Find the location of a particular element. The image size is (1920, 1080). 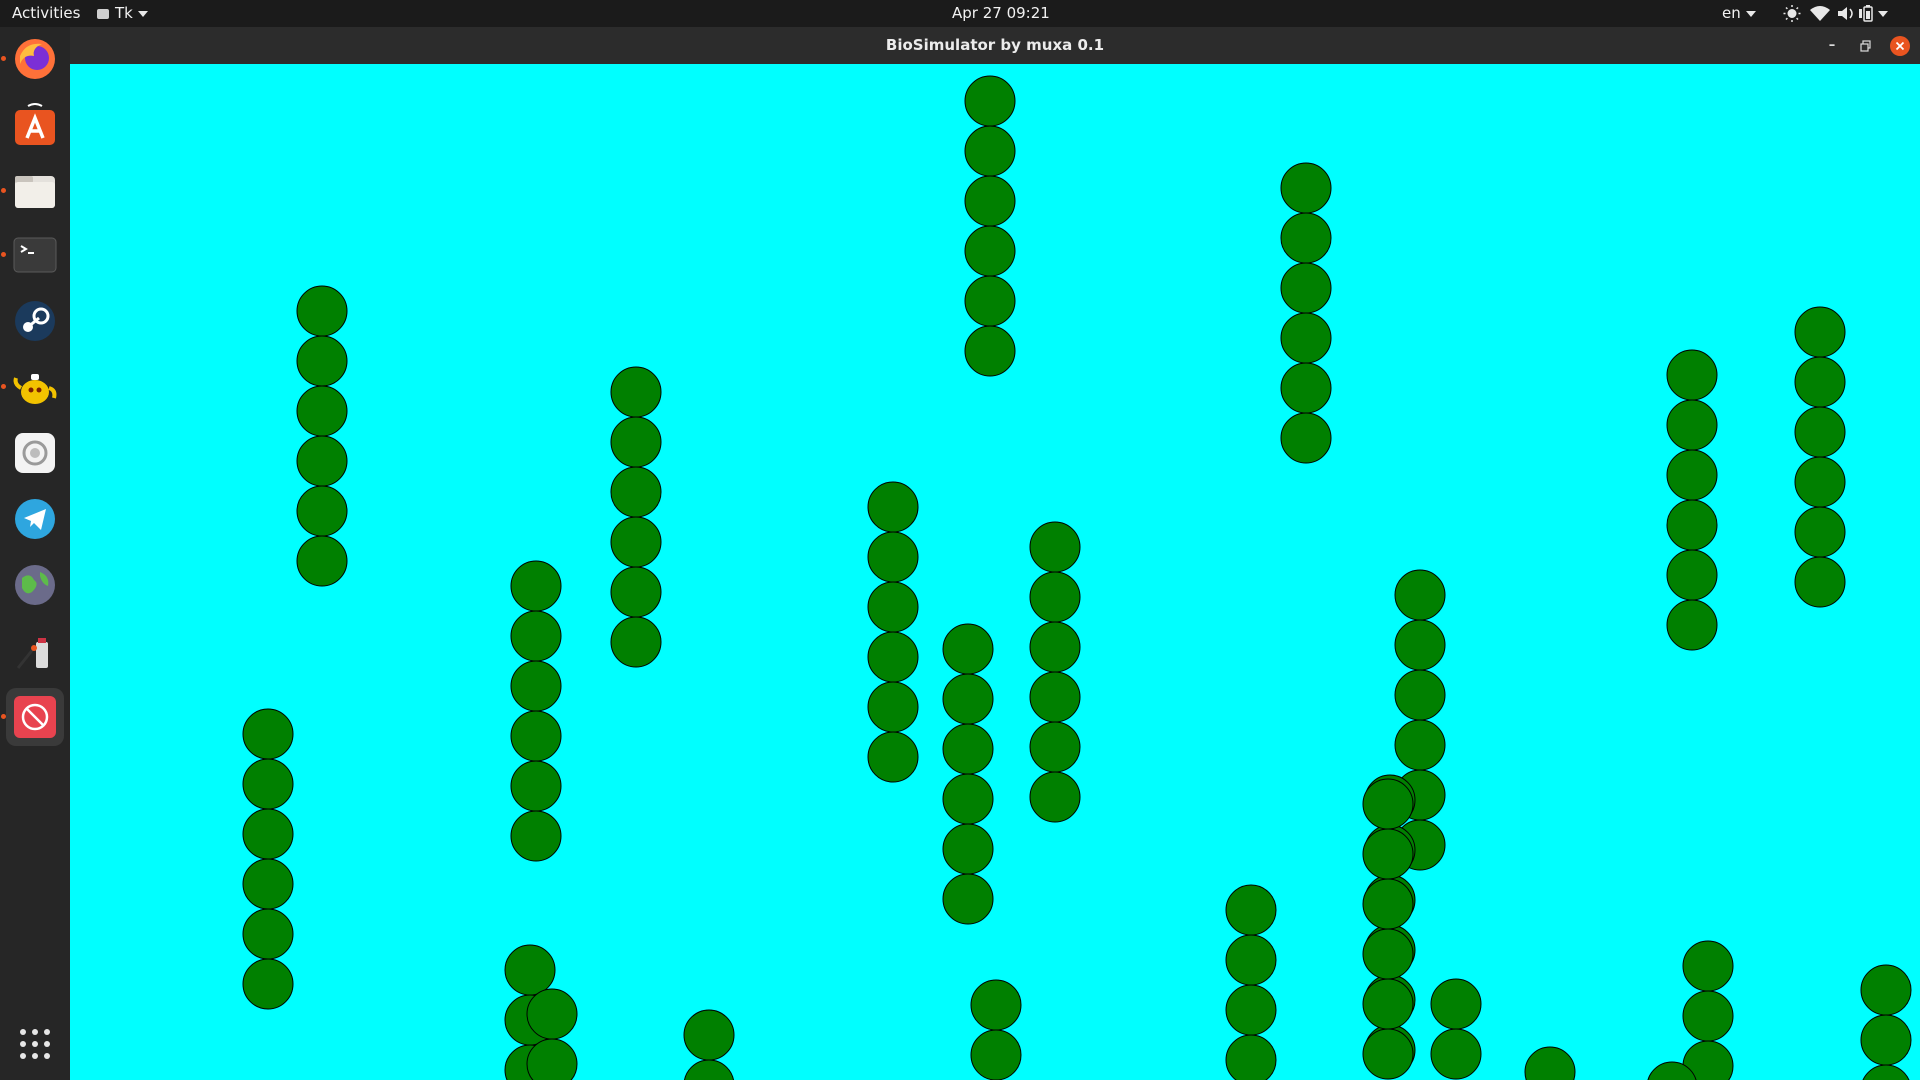

maximize-button is located at coordinates (1866, 46).